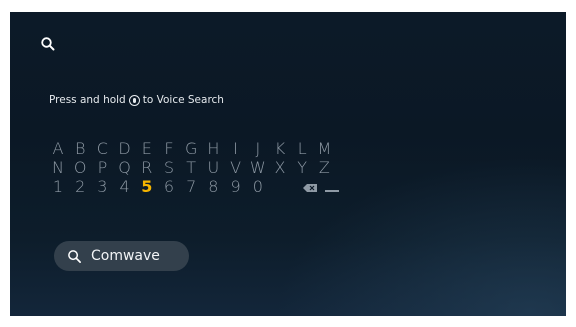 The height and width of the screenshot is (327, 576). Describe the element at coordinates (191, 187) in the screenshot. I see `key-7: 7` at that location.